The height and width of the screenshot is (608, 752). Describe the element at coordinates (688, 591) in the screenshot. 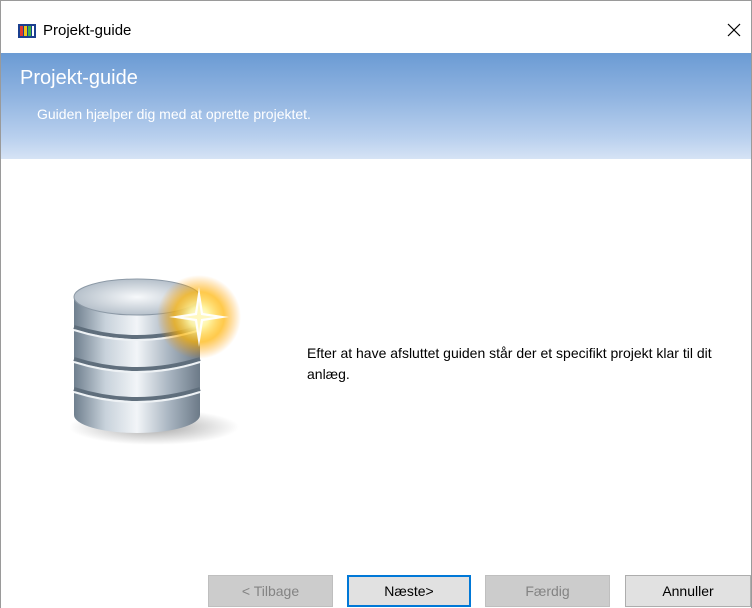

I see `cancel-button: Annuller` at that location.